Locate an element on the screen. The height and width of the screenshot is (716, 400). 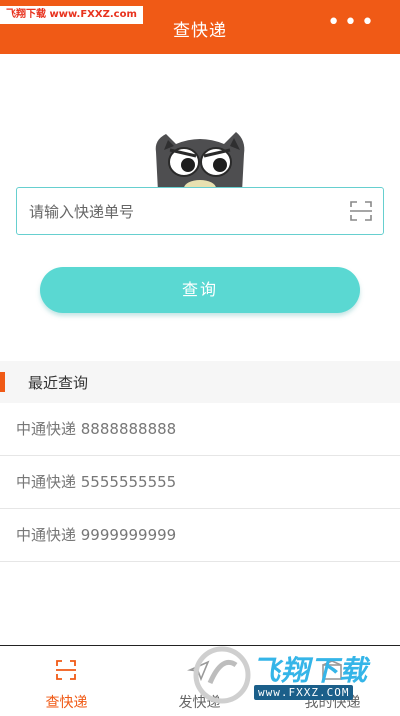
tracking-number-search is located at coordinates (200, 211).